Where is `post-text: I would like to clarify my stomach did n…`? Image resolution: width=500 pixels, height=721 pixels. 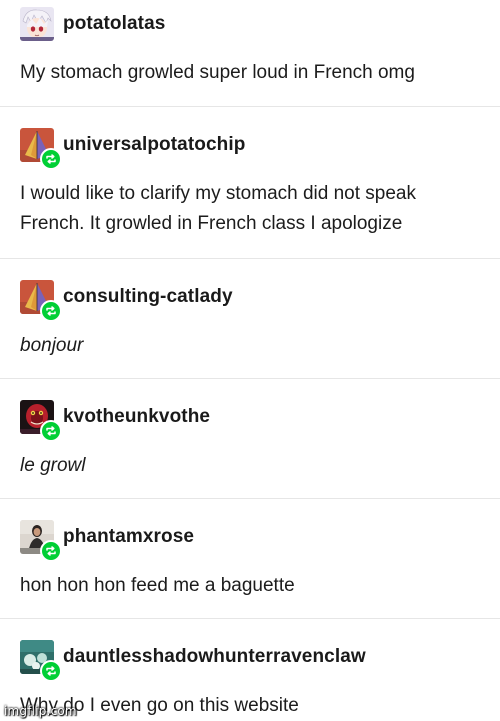
post-text: I would like to clarify my stomach did n… is located at coordinates (218, 209).